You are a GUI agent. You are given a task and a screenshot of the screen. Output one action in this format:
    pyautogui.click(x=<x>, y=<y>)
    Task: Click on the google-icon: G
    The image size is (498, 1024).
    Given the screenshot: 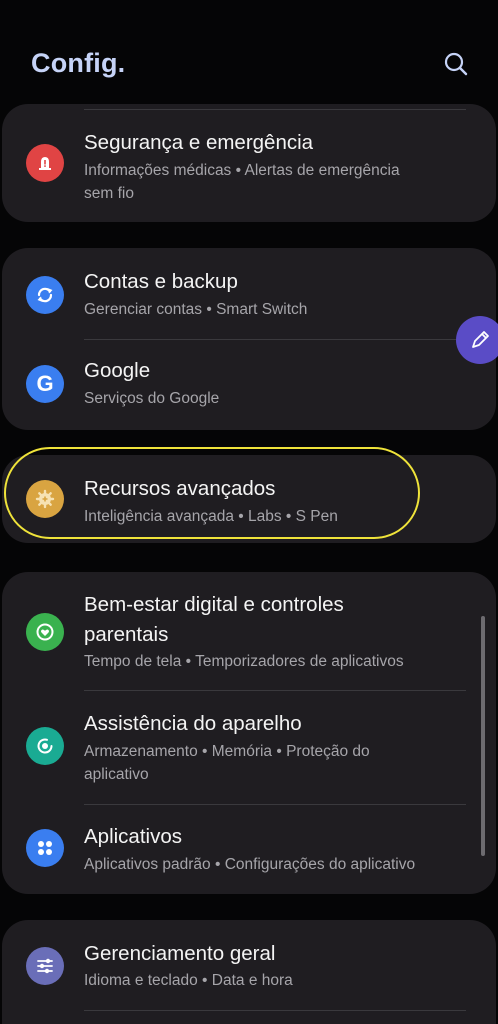 What is the action you would take?
    pyautogui.click(x=45, y=384)
    